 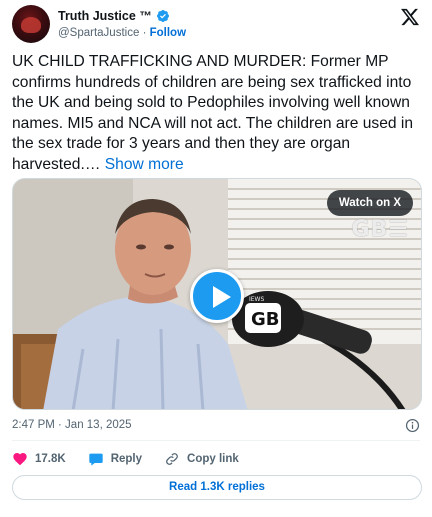 I want to click on verified-badge-icon, so click(x=162, y=16).